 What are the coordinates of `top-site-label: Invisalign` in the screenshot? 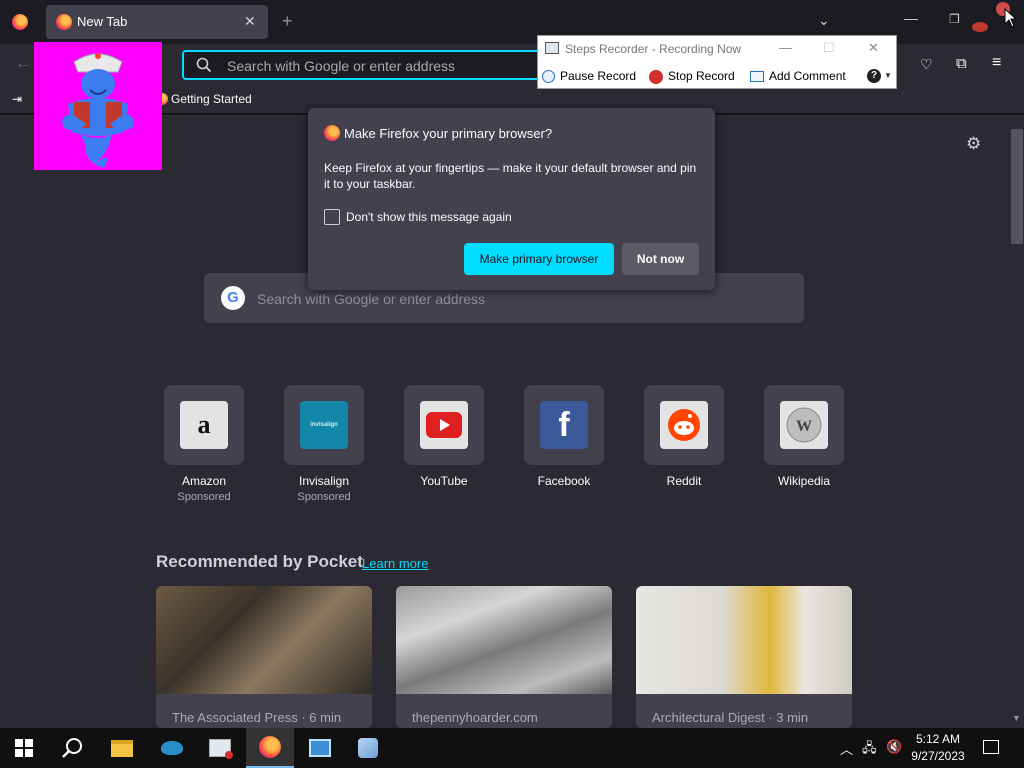 It's located at (324, 481).